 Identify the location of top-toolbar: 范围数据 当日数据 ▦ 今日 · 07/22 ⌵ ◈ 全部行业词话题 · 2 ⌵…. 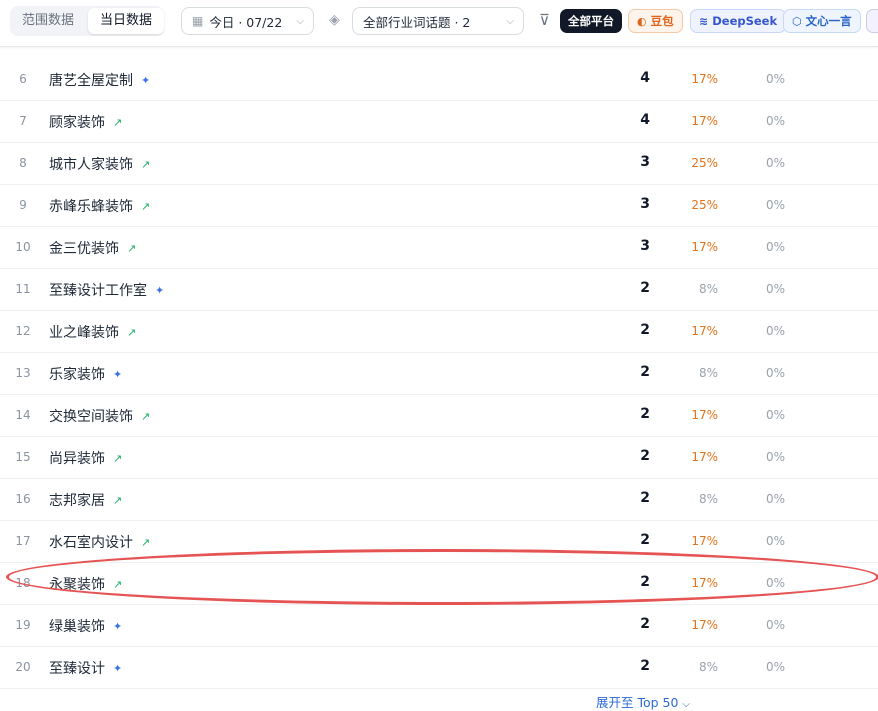
(439, 23).